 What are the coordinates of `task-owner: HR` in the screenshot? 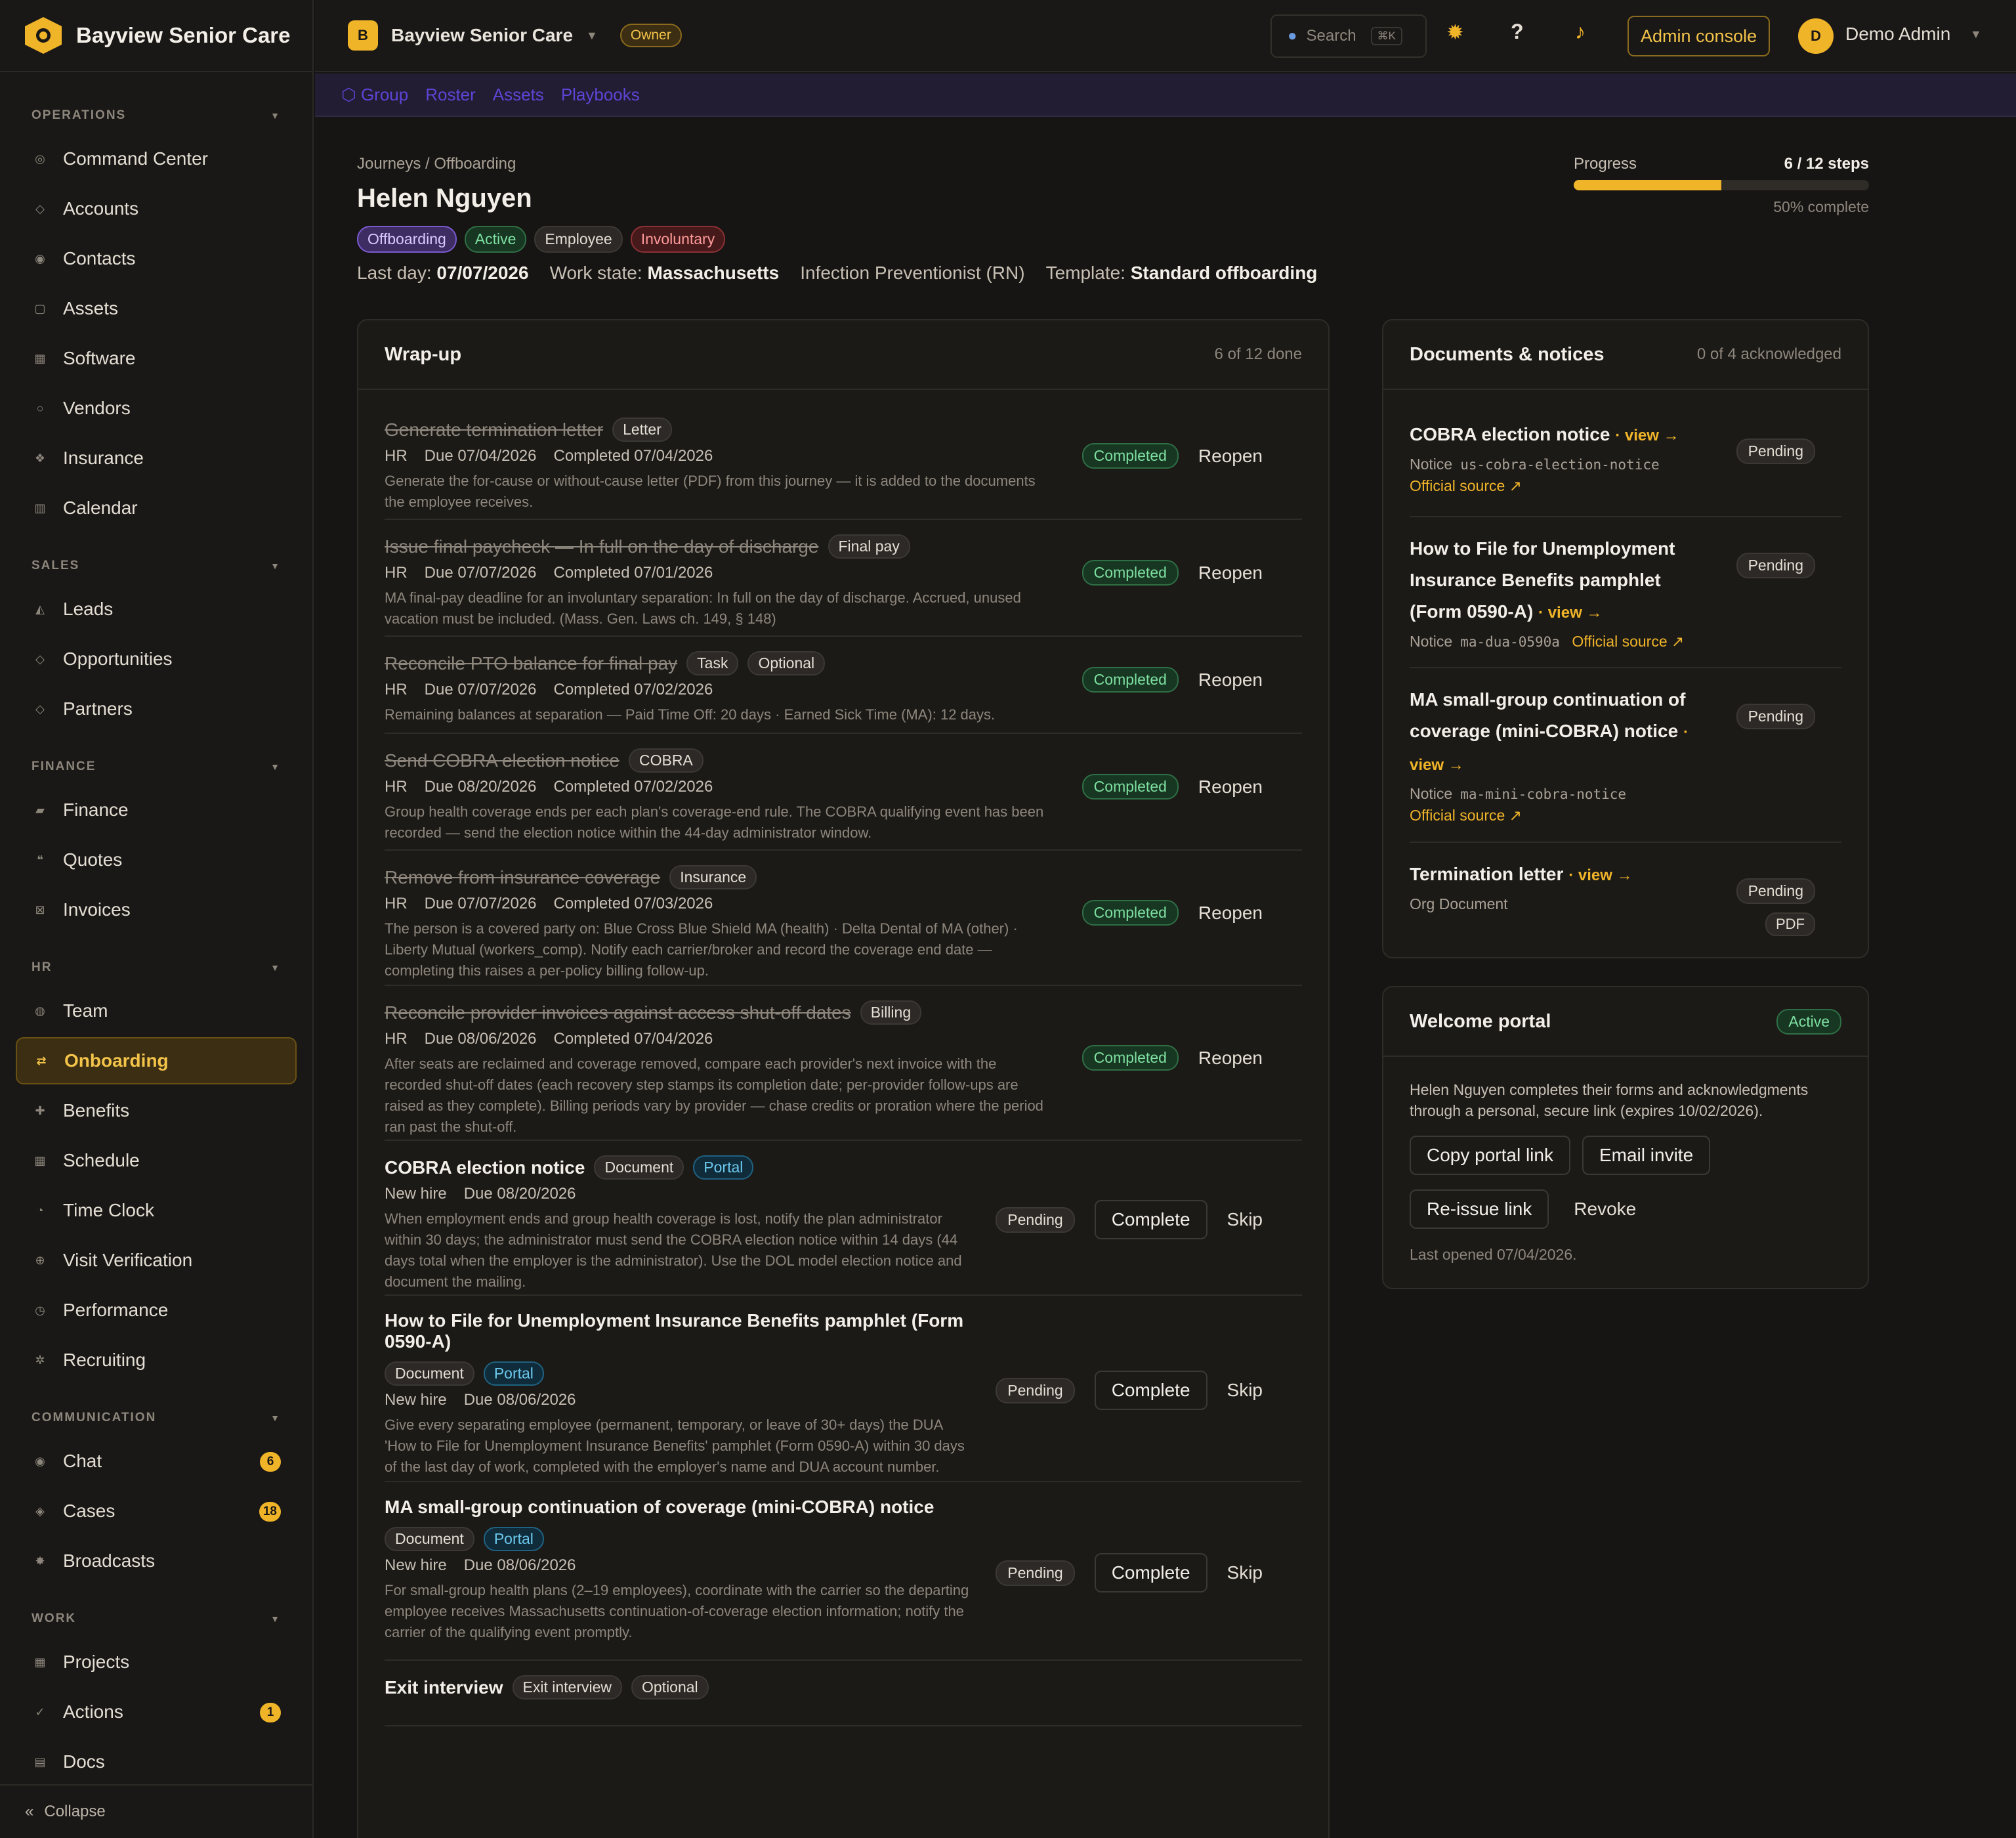 It's located at (396, 787).